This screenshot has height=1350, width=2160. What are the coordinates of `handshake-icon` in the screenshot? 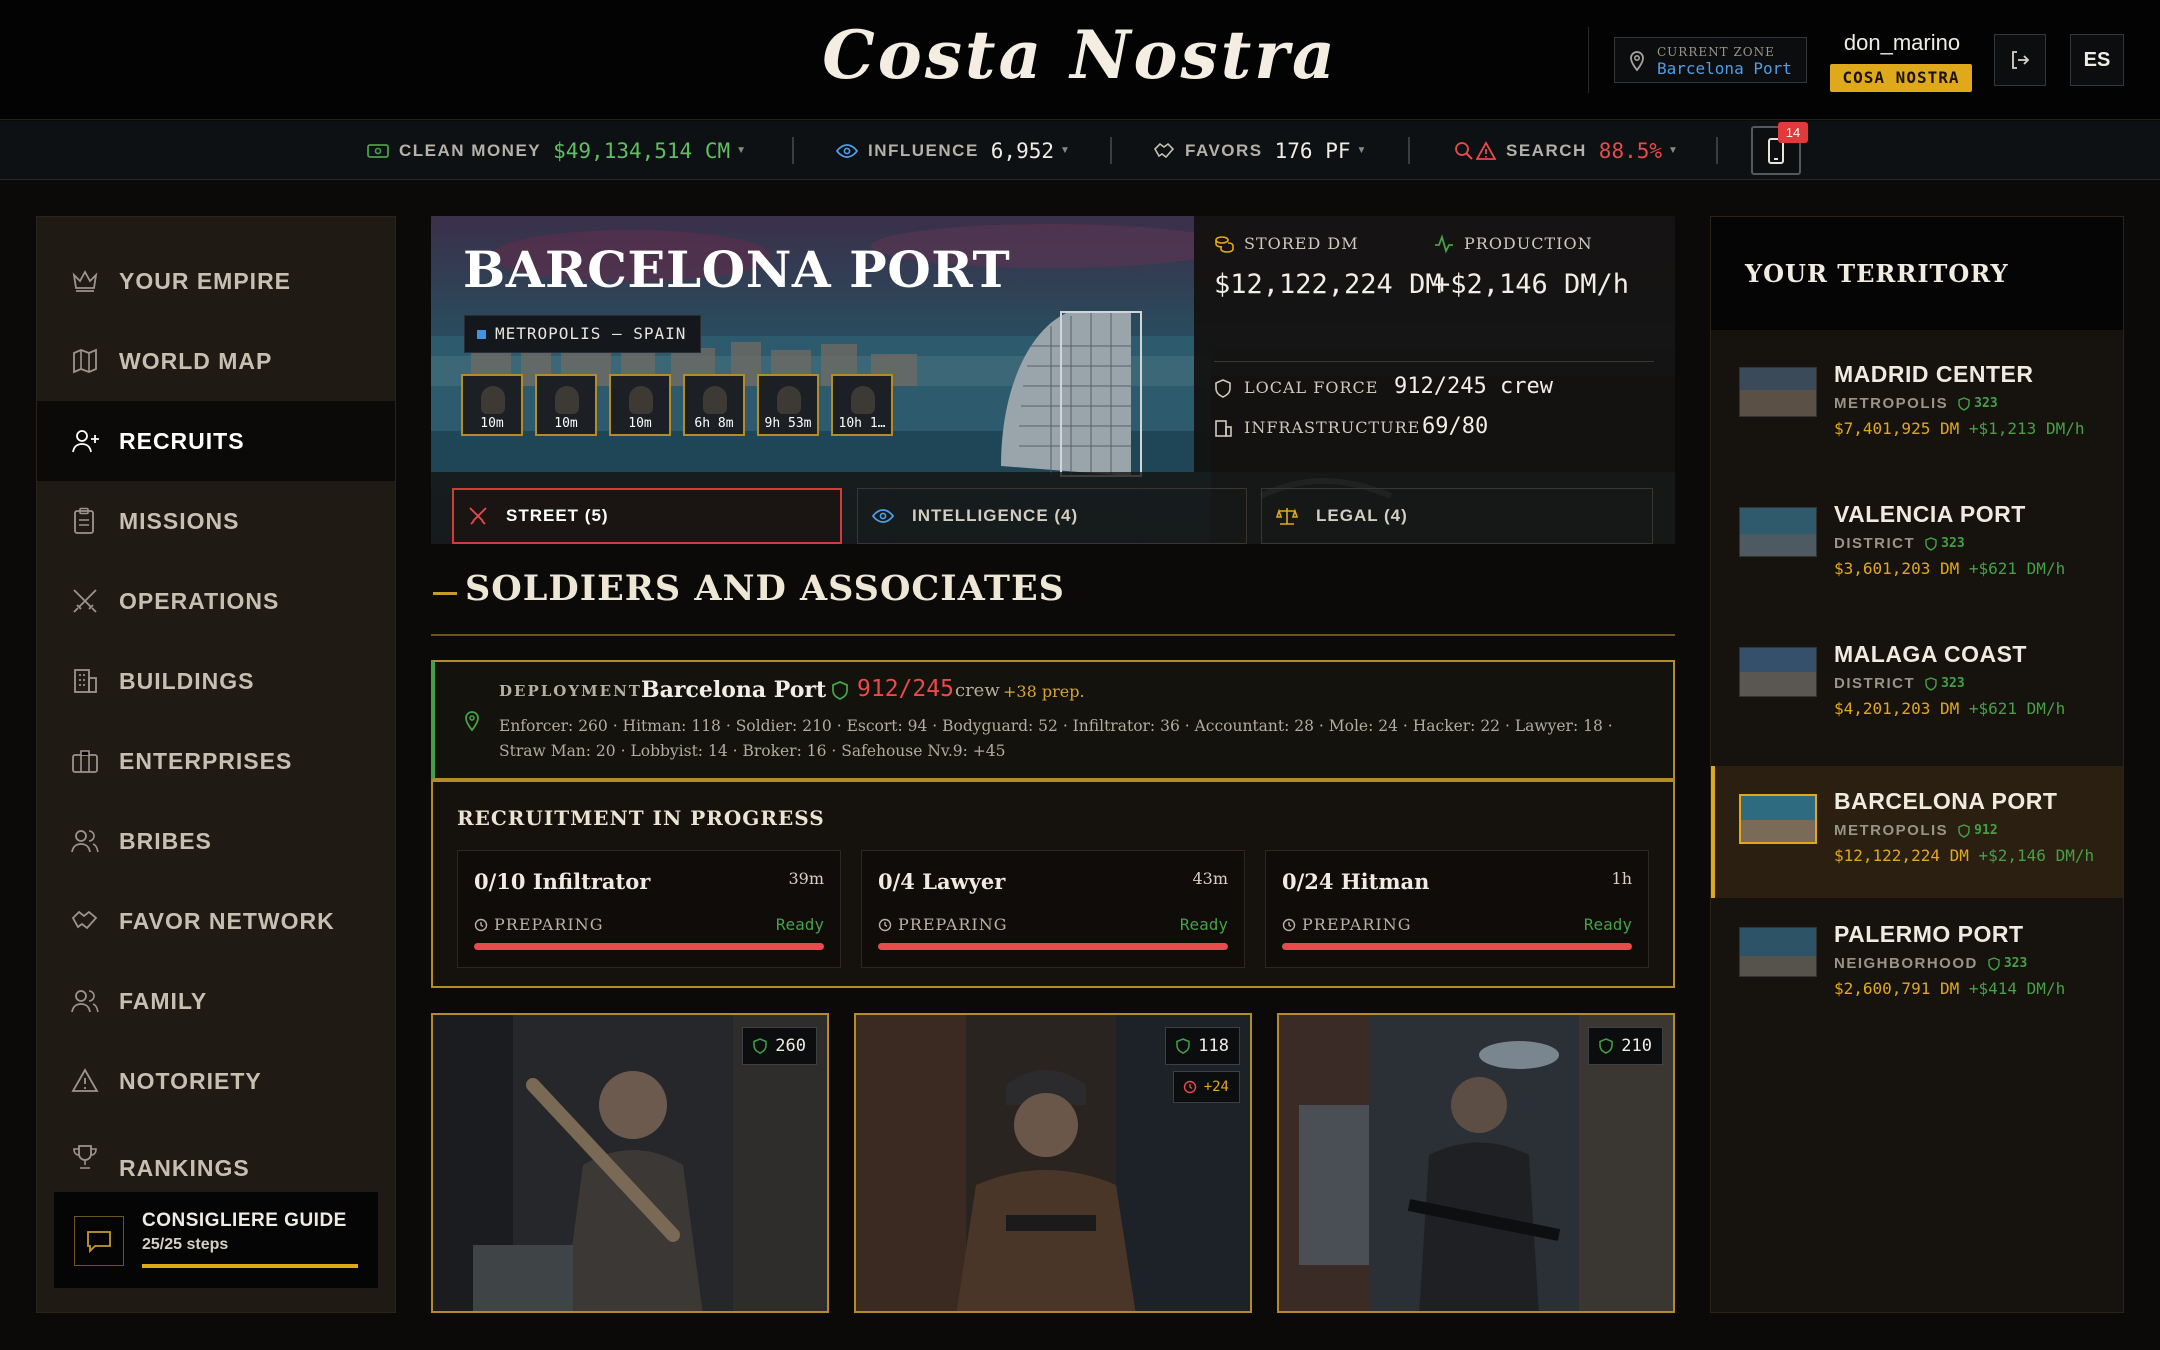 It's located at (1164, 150).